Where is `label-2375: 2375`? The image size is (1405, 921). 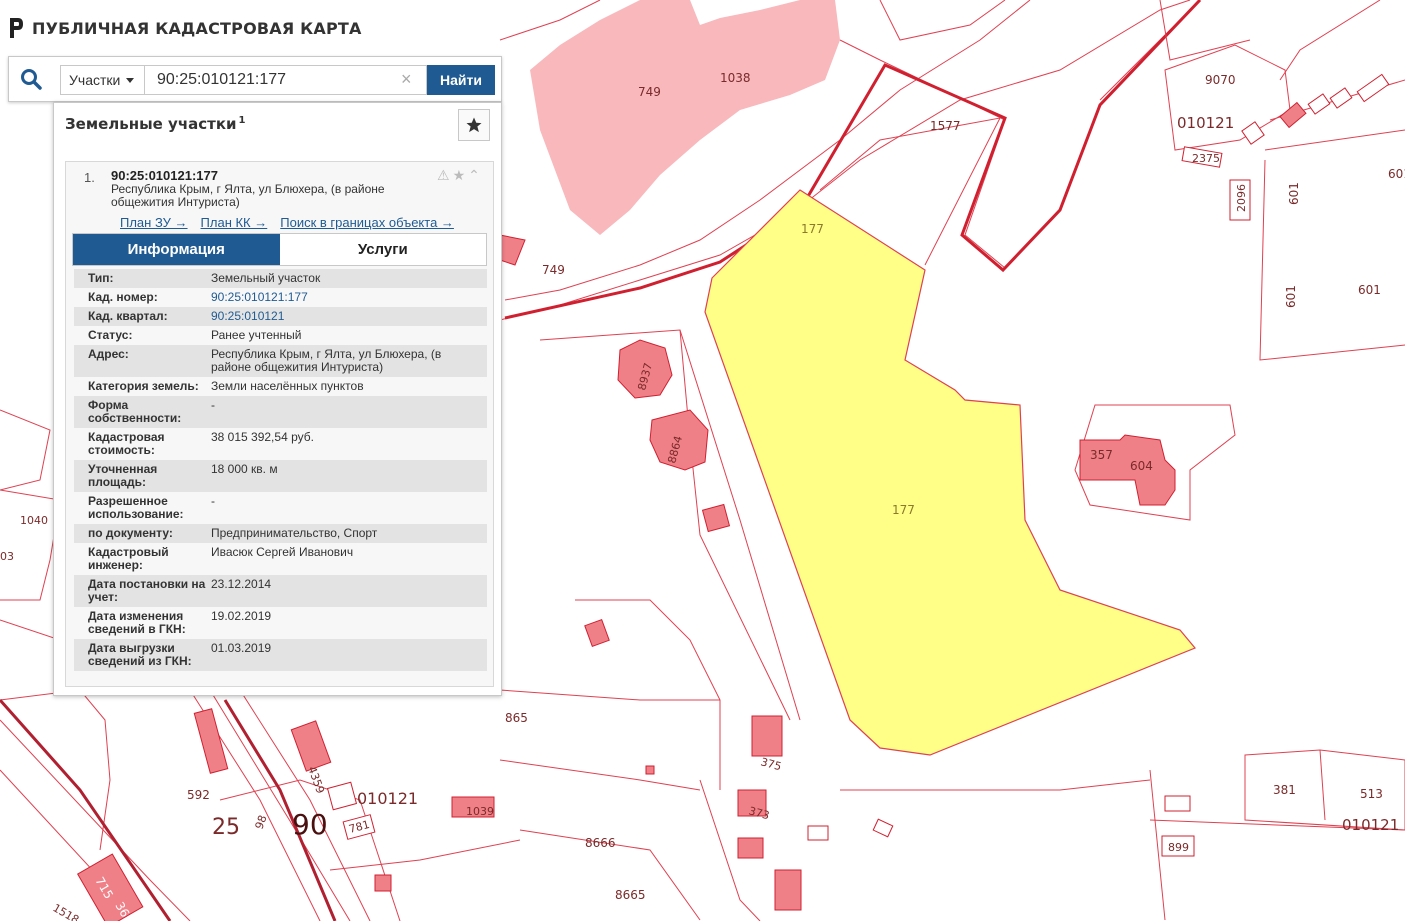
label-2375: 2375 is located at coordinates (1206, 158).